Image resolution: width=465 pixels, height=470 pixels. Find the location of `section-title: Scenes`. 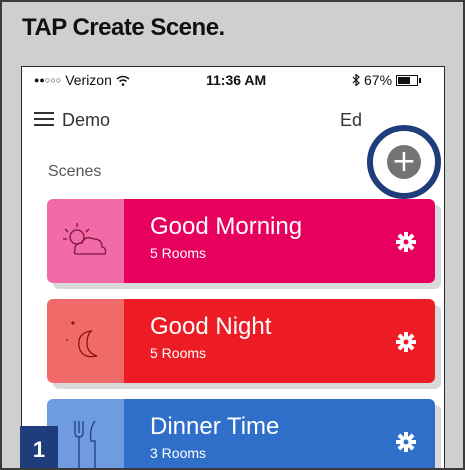

section-title: Scenes is located at coordinates (75, 171).